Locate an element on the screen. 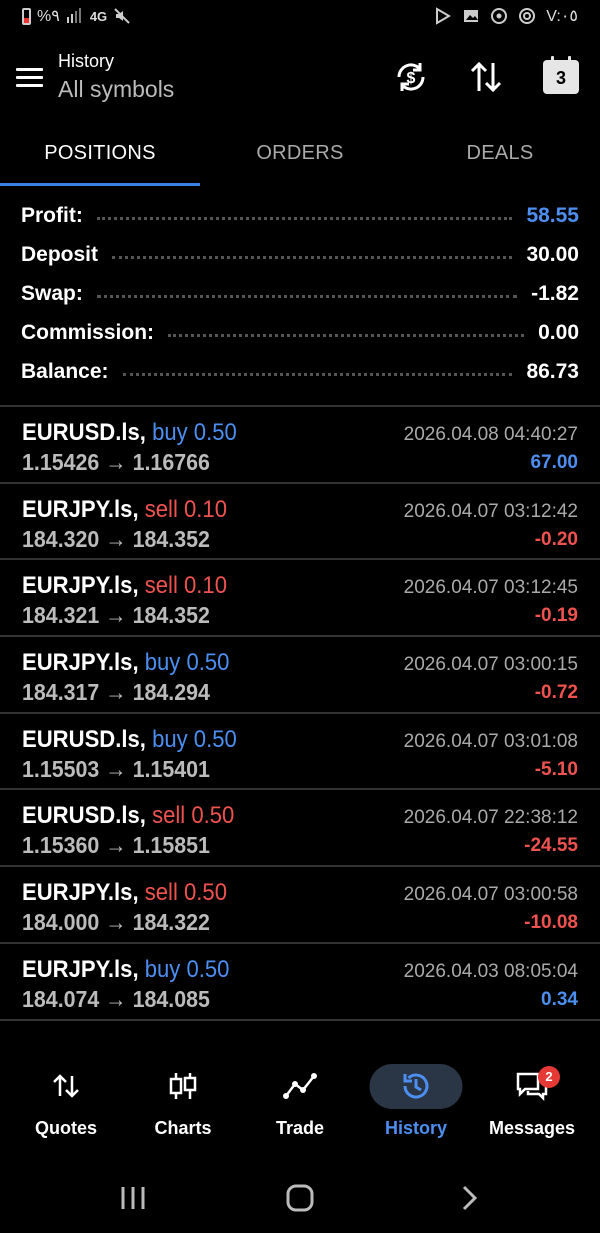 This screenshot has width=600, height=1233. app-header: History All symbols $ 3 is located at coordinates (300, 80).